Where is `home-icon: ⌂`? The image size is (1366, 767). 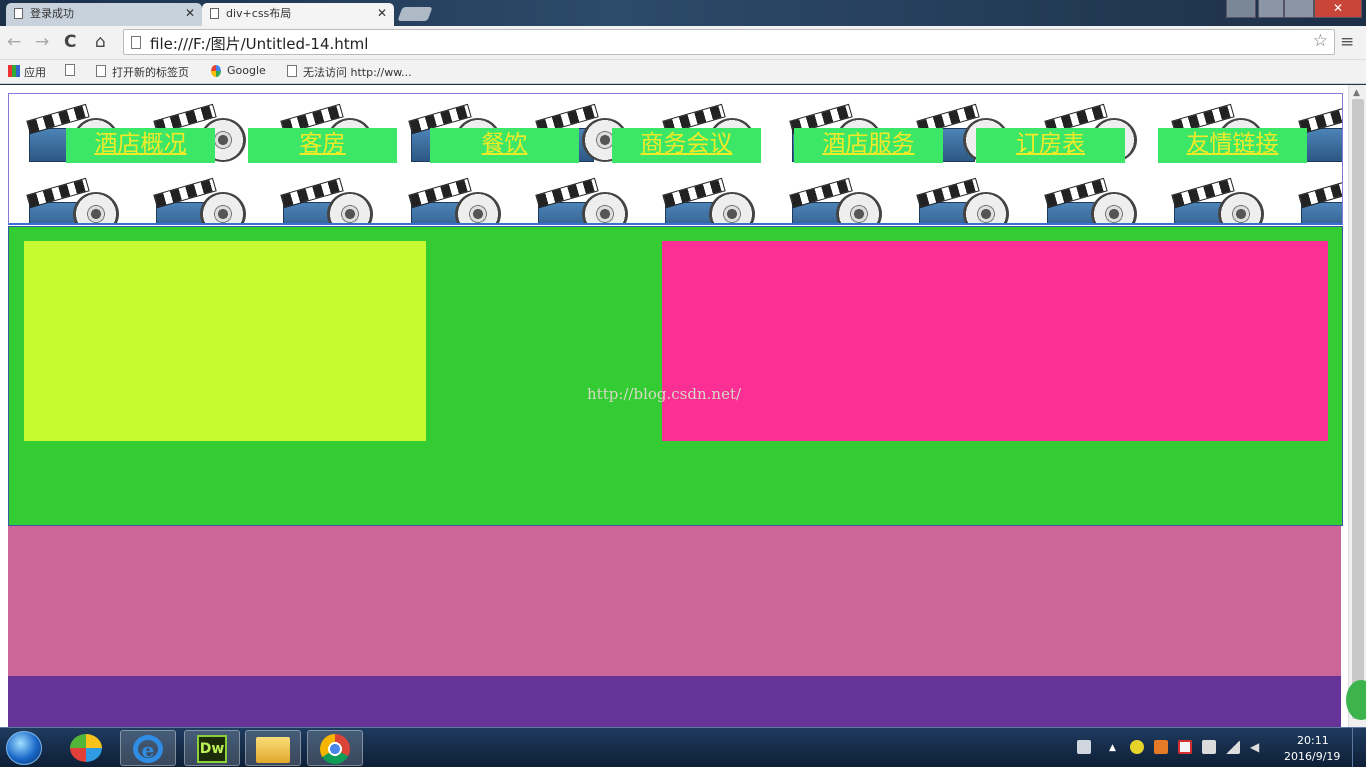 home-icon: ⌂ is located at coordinates (100, 42).